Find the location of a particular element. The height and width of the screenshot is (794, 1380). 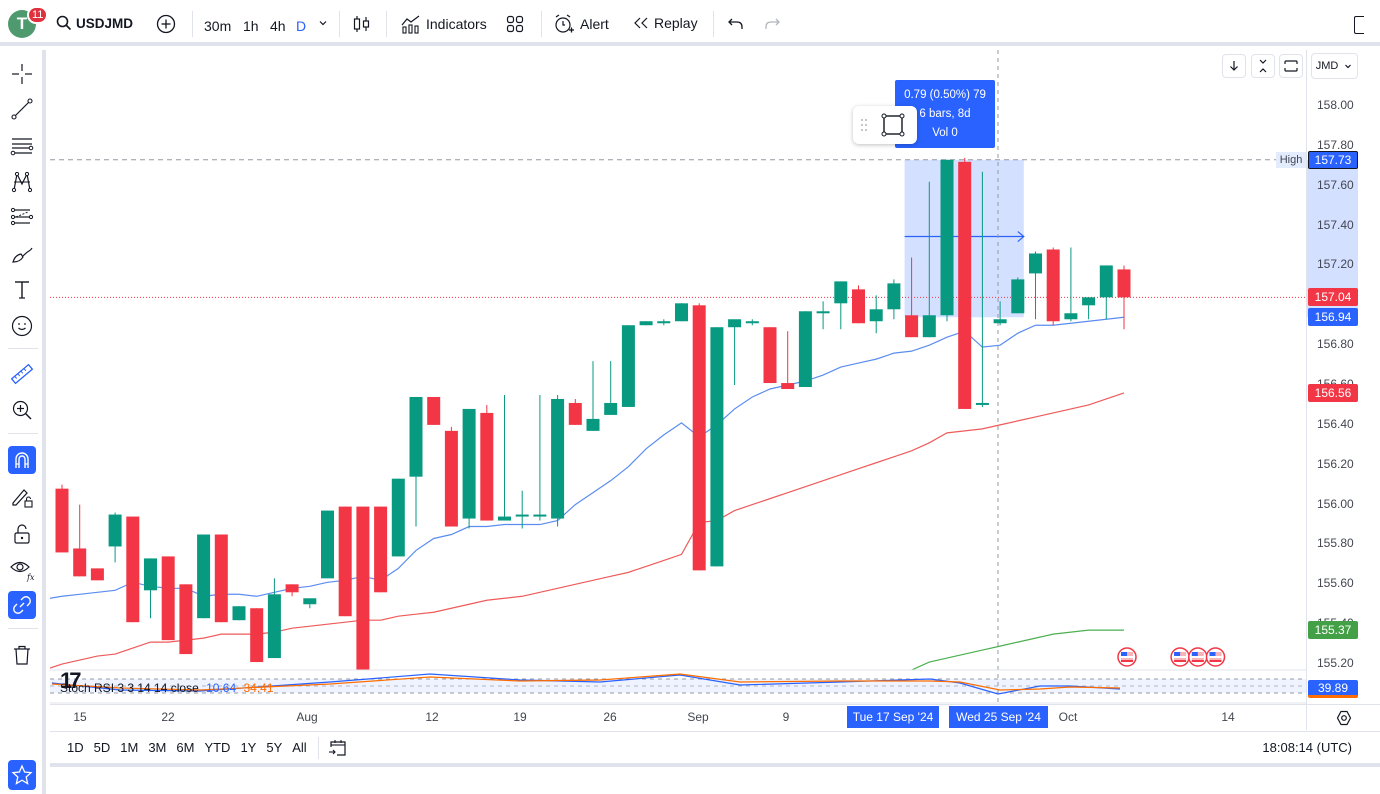

utc-clock: 18:08:14 (UTC) is located at coordinates (1307, 747).